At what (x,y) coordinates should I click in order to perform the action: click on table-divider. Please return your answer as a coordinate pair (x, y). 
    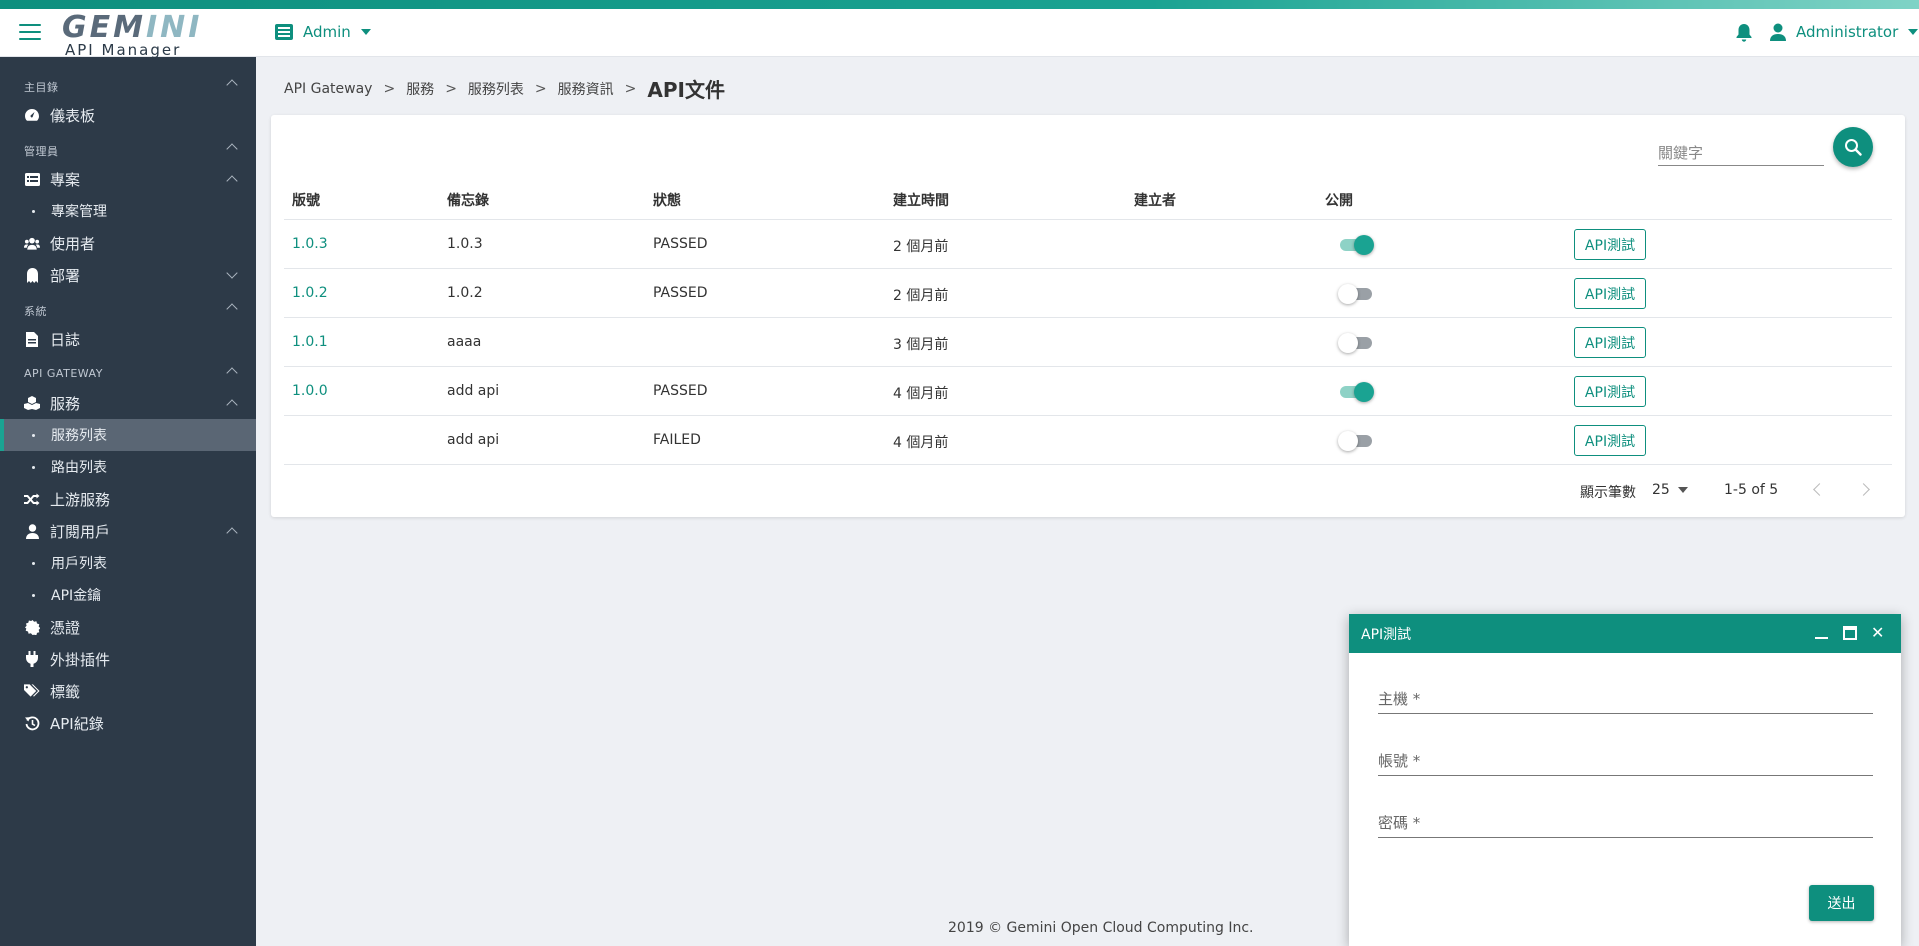
    Looking at the image, I should click on (1088, 464).